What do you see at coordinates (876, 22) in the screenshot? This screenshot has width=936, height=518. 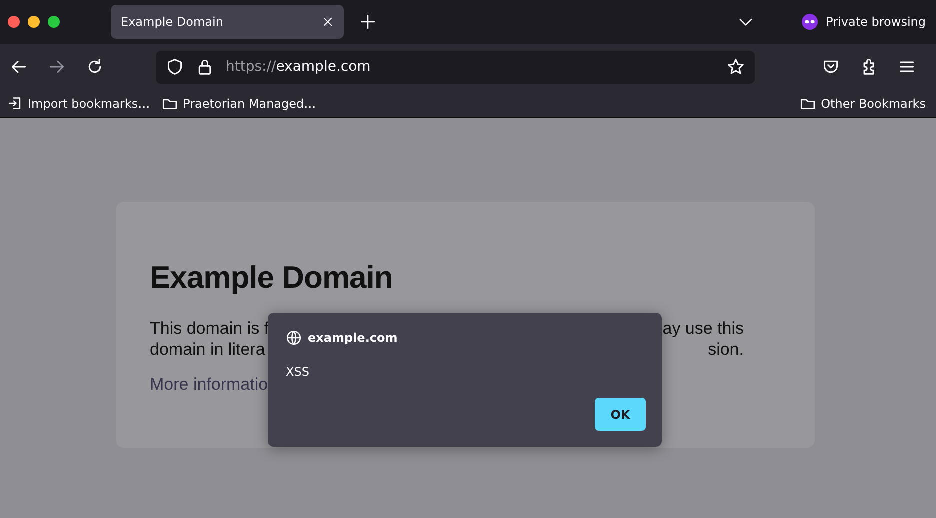 I see `private-browsing-label: Private browsing` at bounding box center [876, 22].